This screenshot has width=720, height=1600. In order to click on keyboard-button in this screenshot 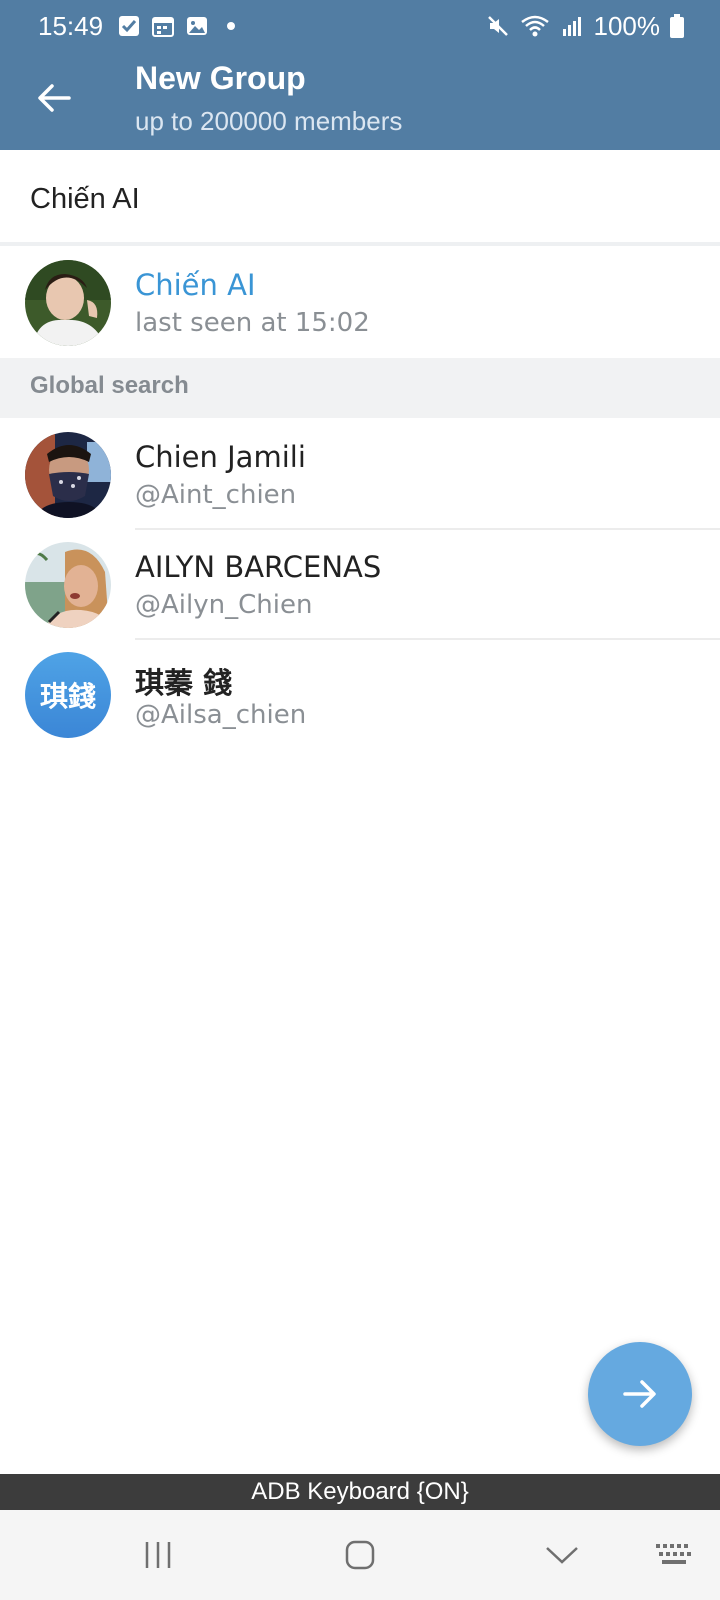, I will do `click(674, 1555)`.